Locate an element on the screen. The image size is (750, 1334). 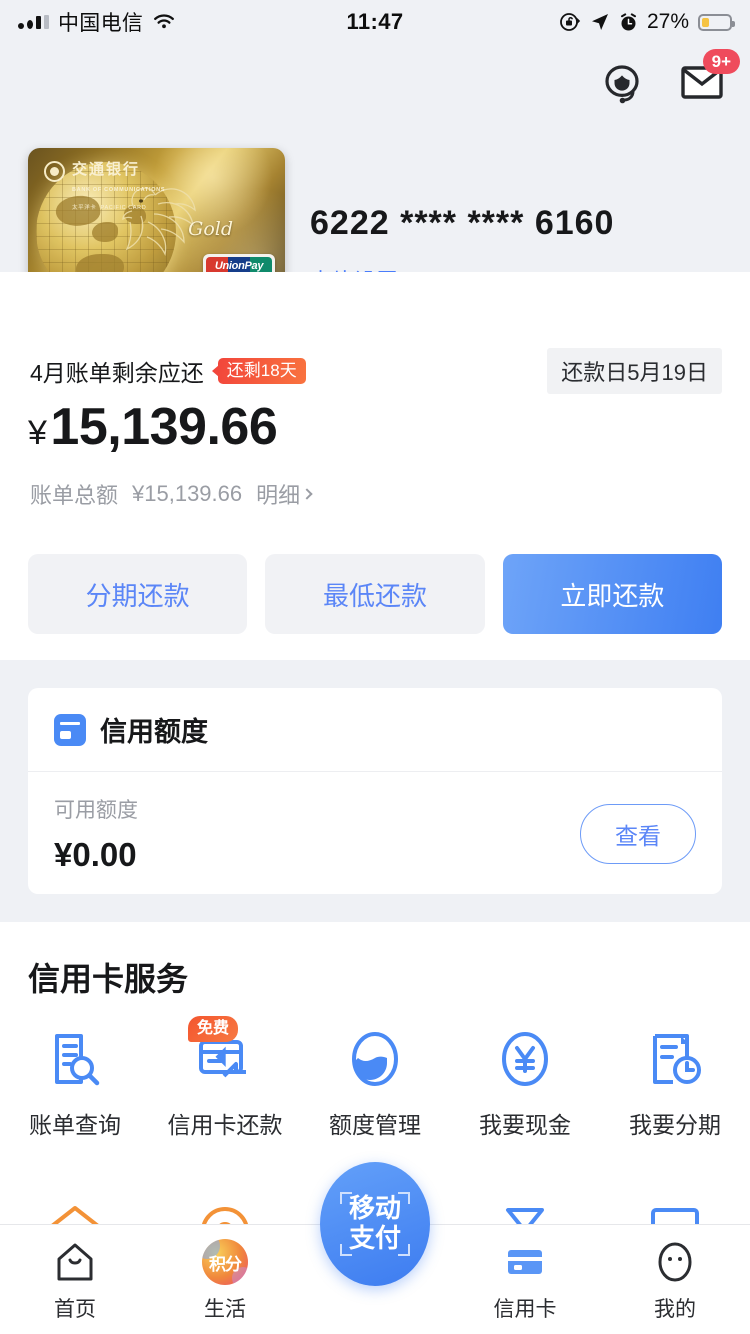
bill-heading-row: 4月账单剩余应还 还剩18天 is located at coordinates (168, 371).